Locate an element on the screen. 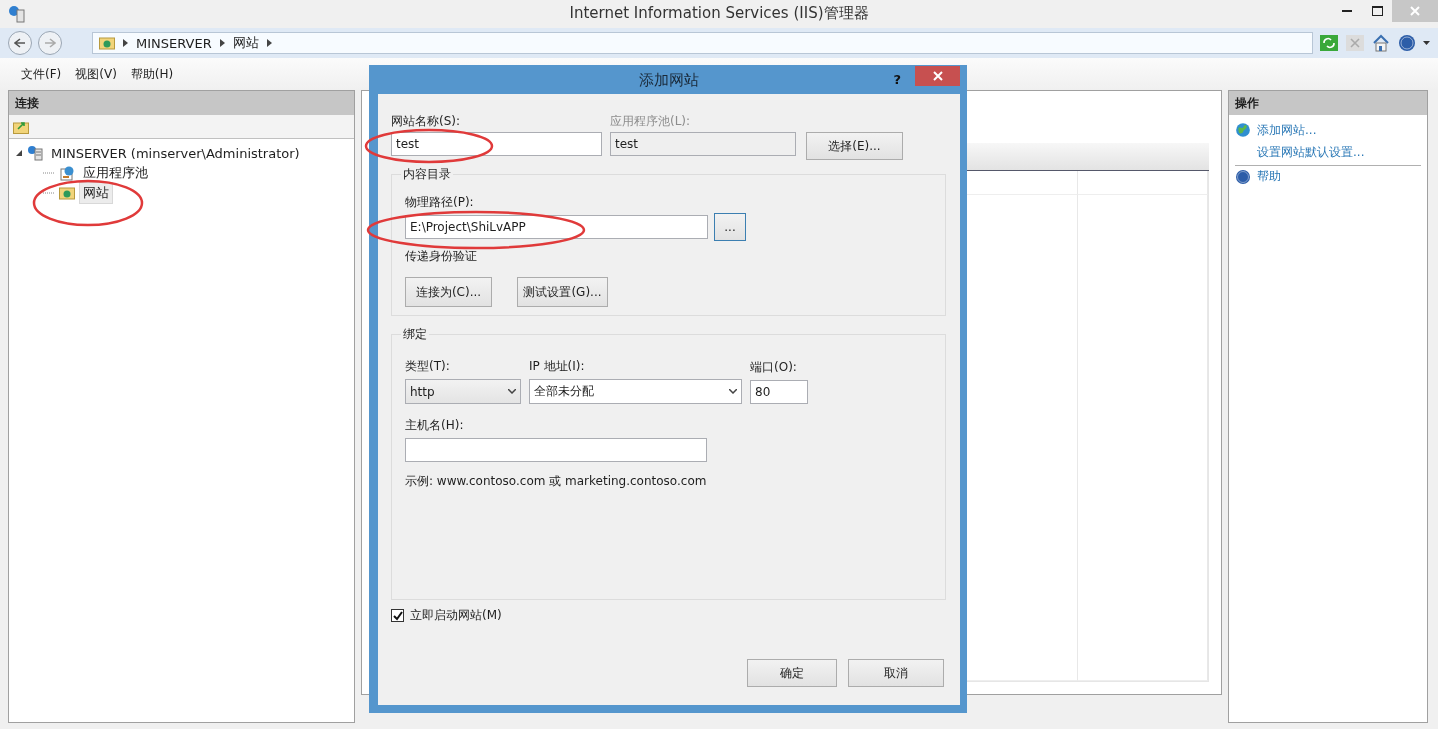 This screenshot has height=729, width=1438. server-icon is located at coordinates (35, 153).